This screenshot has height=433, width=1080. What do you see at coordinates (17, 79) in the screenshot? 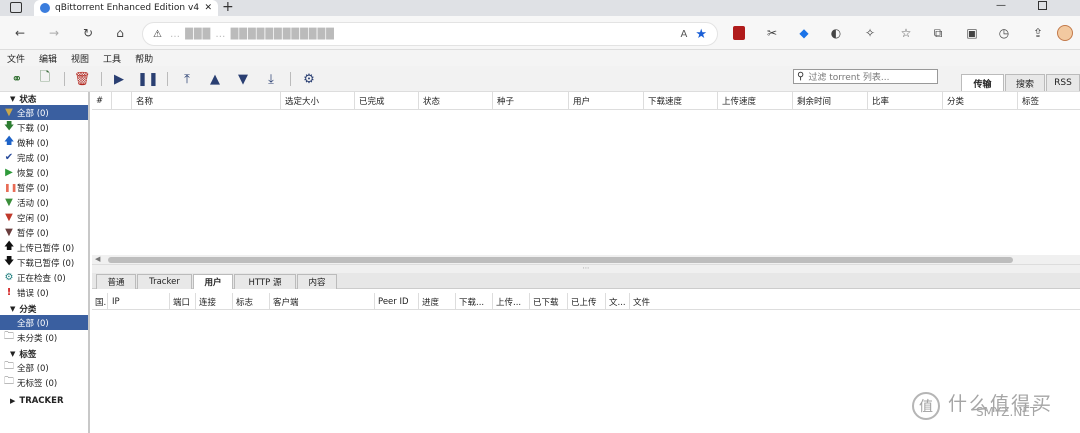
I see `add-torrent-link-icon: ⚭` at bounding box center [17, 79].